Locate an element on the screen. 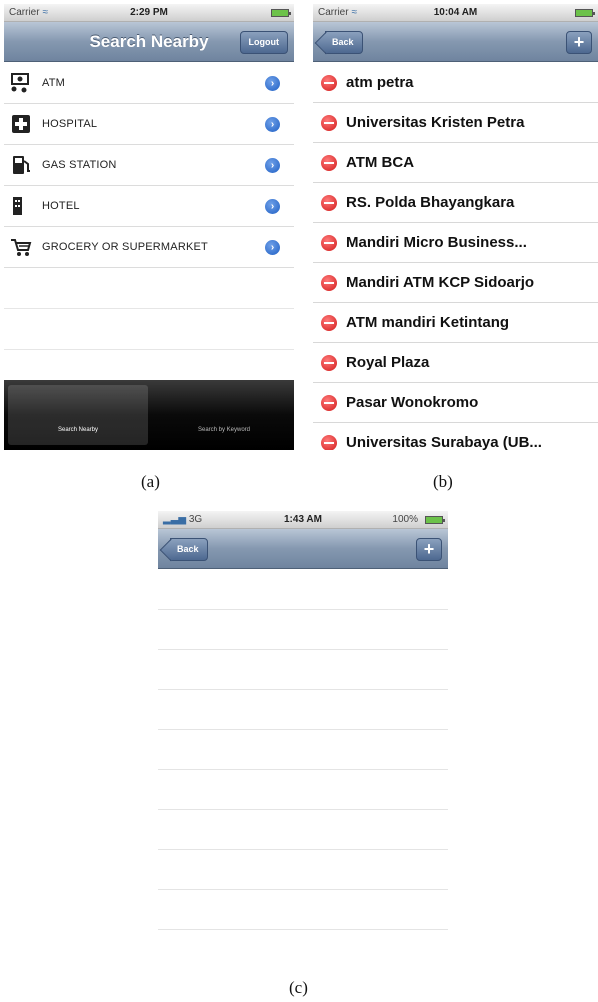 The width and height of the screenshot is (598, 1002). list-item-label: GAS STATION is located at coordinates (79, 165).